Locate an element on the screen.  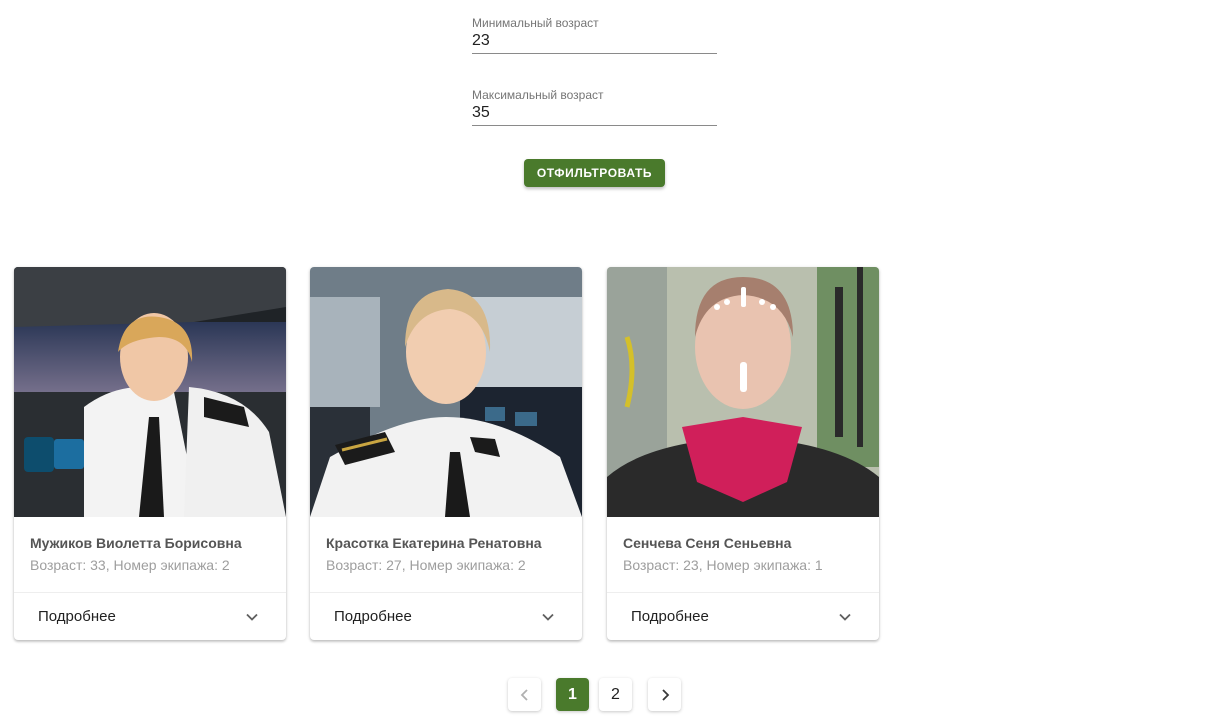
min-age-field: Минимальный возраст is located at coordinates (594, 35).